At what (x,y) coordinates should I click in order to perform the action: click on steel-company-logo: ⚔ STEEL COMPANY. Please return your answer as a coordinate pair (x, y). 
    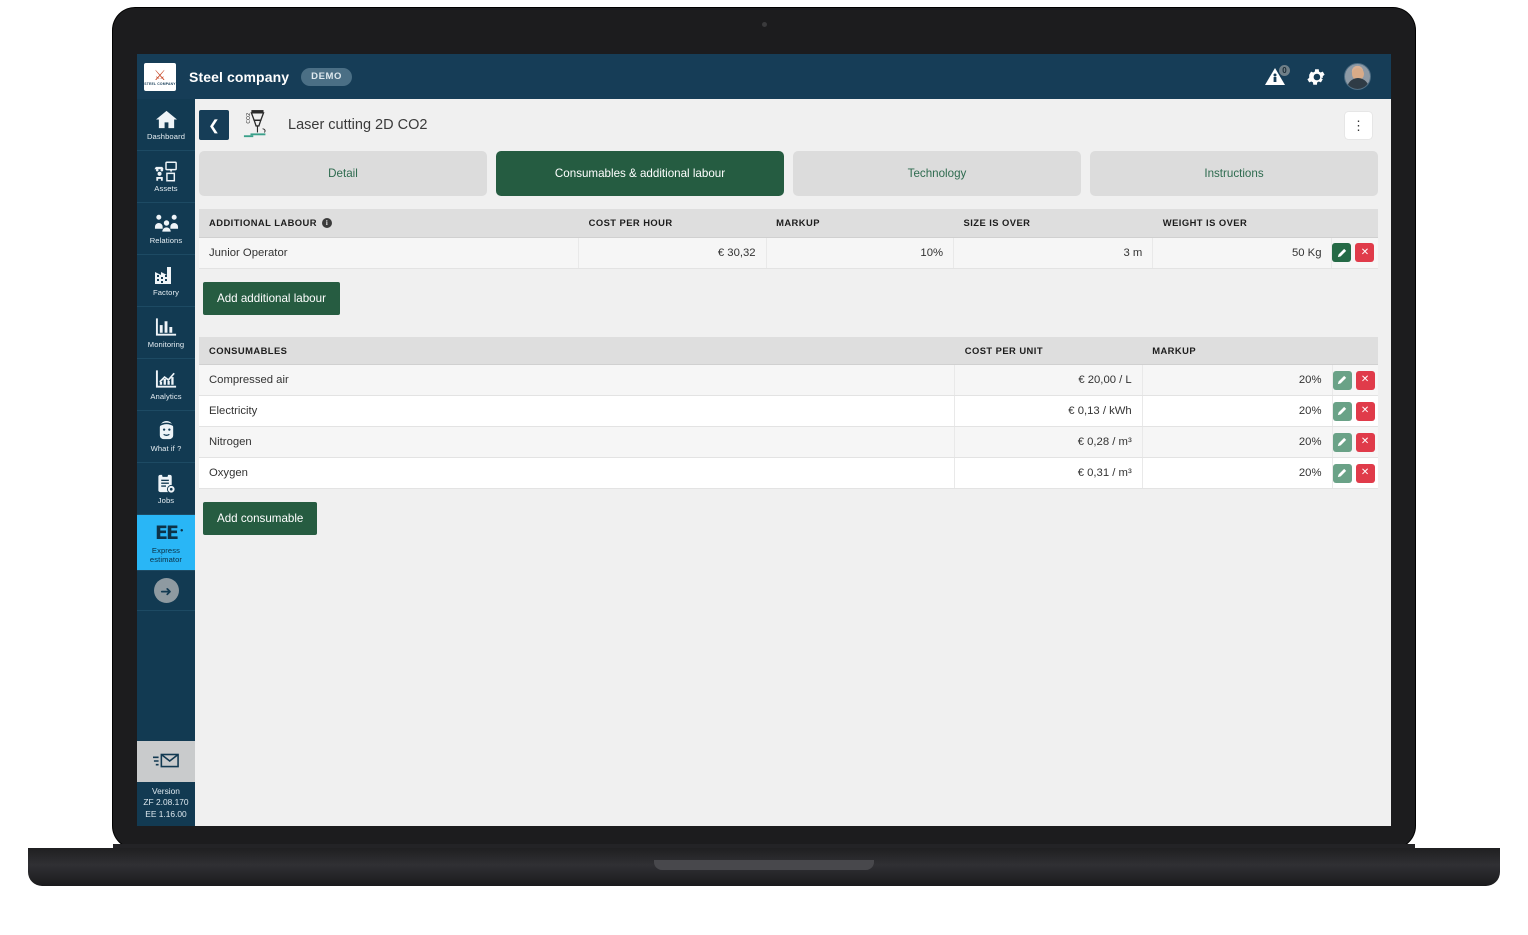
    Looking at the image, I should click on (160, 76).